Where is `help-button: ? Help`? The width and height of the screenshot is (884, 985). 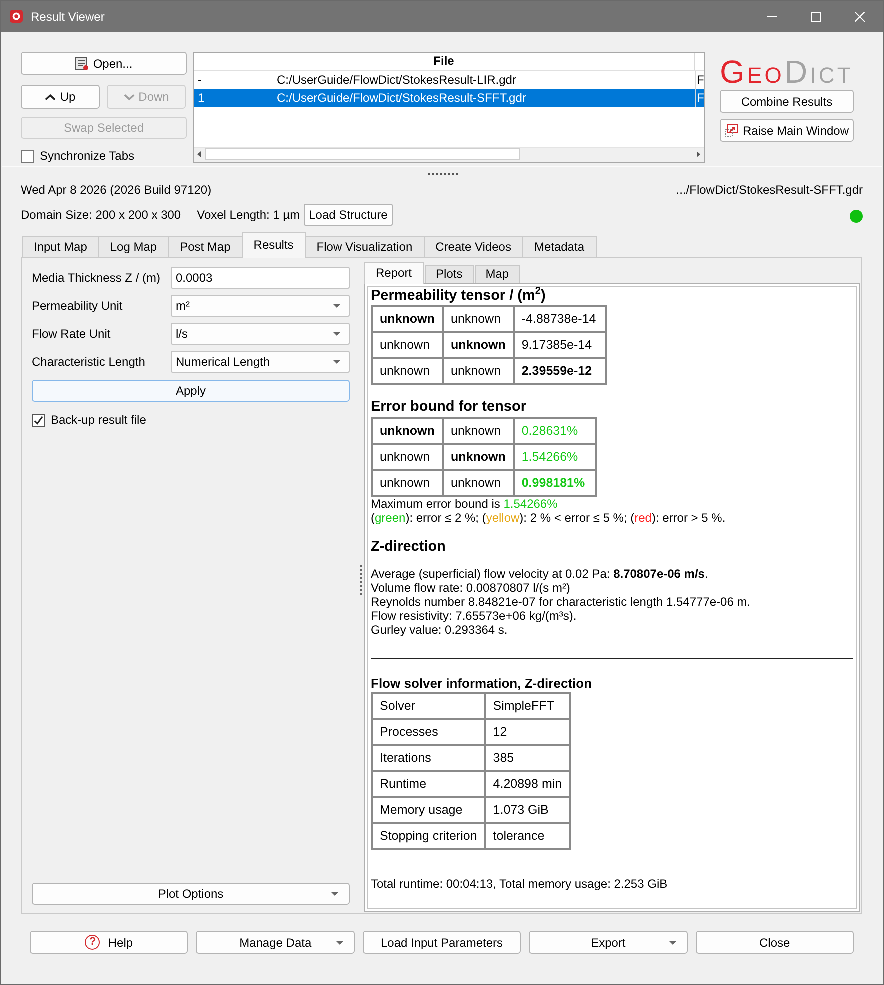
help-button: ? Help is located at coordinates (109, 942).